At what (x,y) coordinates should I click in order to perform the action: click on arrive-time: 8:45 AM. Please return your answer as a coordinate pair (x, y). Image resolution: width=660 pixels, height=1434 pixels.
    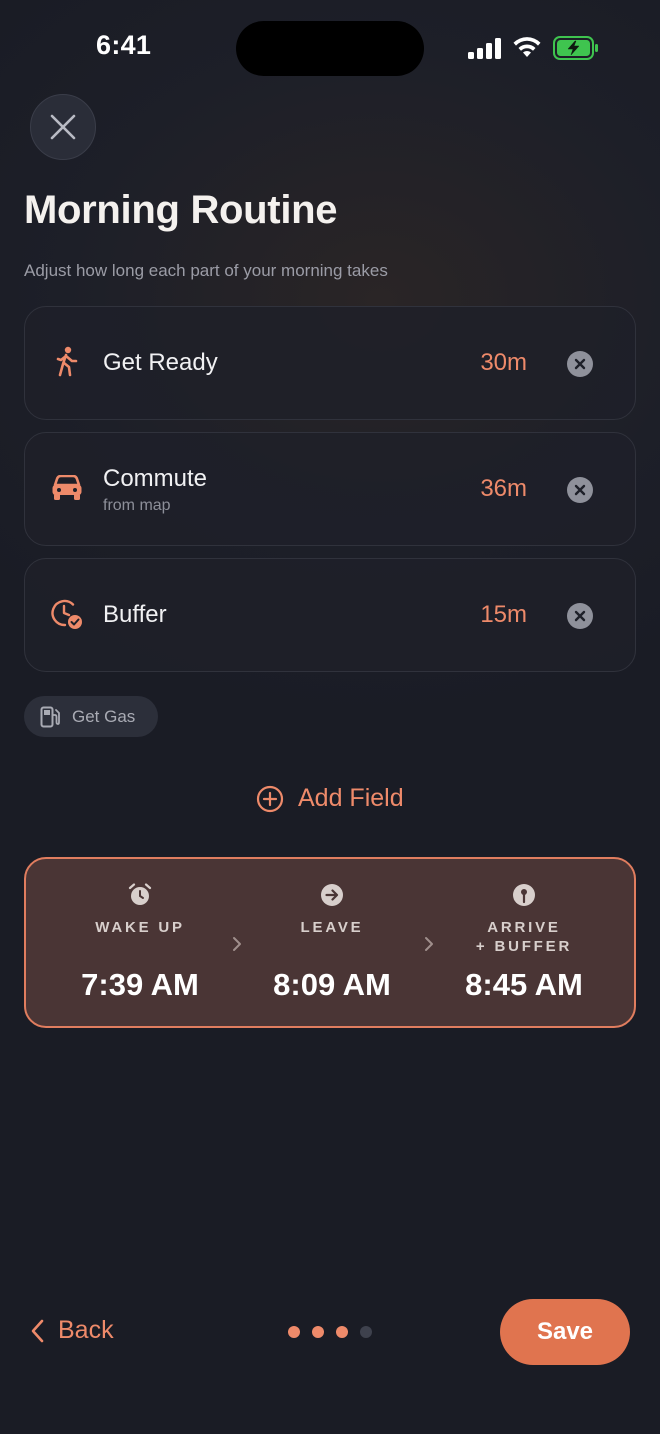
    Looking at the image, I should click on (524, 984).